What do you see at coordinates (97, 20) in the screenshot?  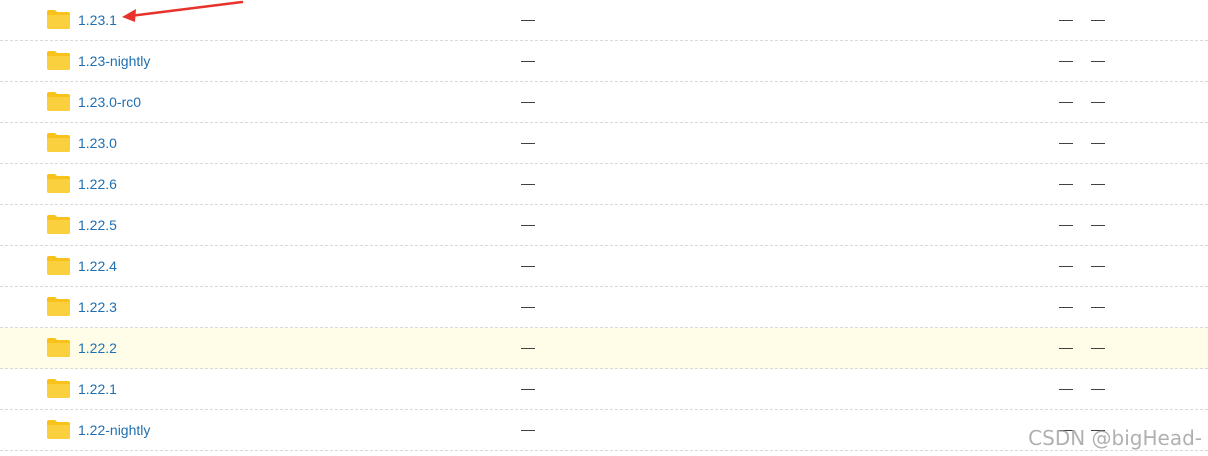 I see `folder-link: 1.23.1` at bounding box center [97, 20].